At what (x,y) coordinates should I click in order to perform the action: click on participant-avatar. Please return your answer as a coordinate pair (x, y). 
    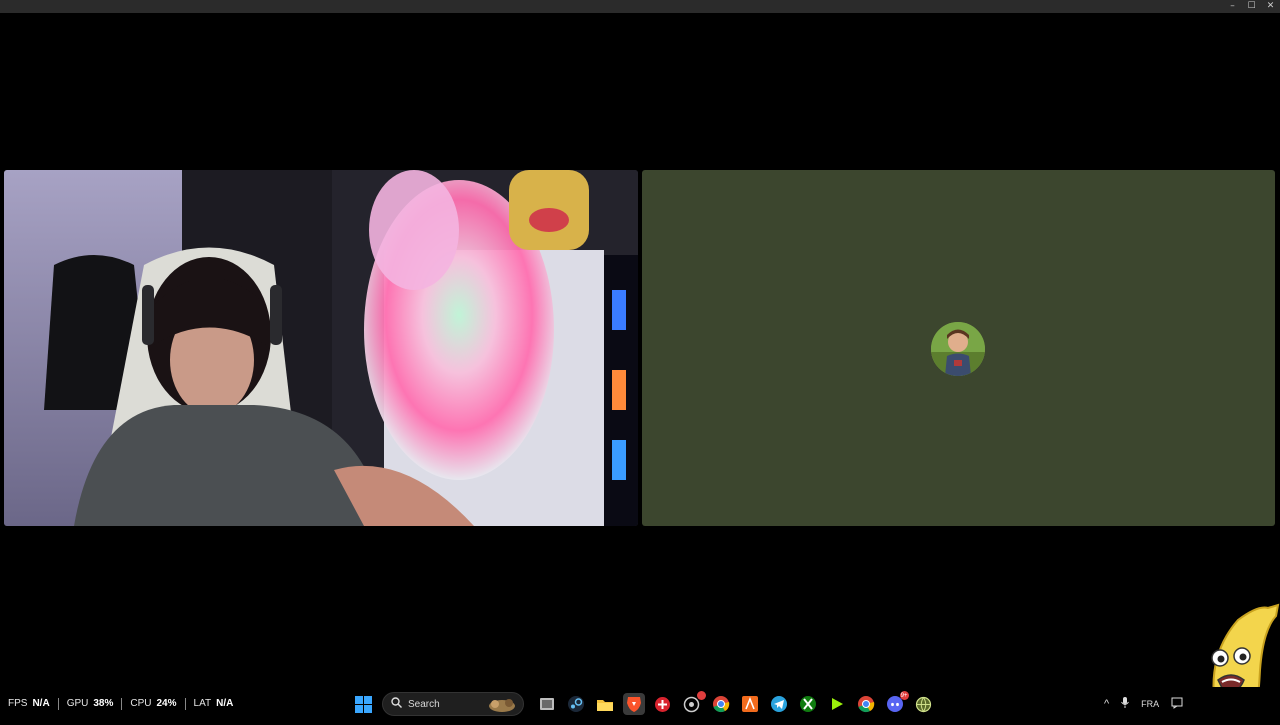
    Looking at the image, I should click on (958, 349).